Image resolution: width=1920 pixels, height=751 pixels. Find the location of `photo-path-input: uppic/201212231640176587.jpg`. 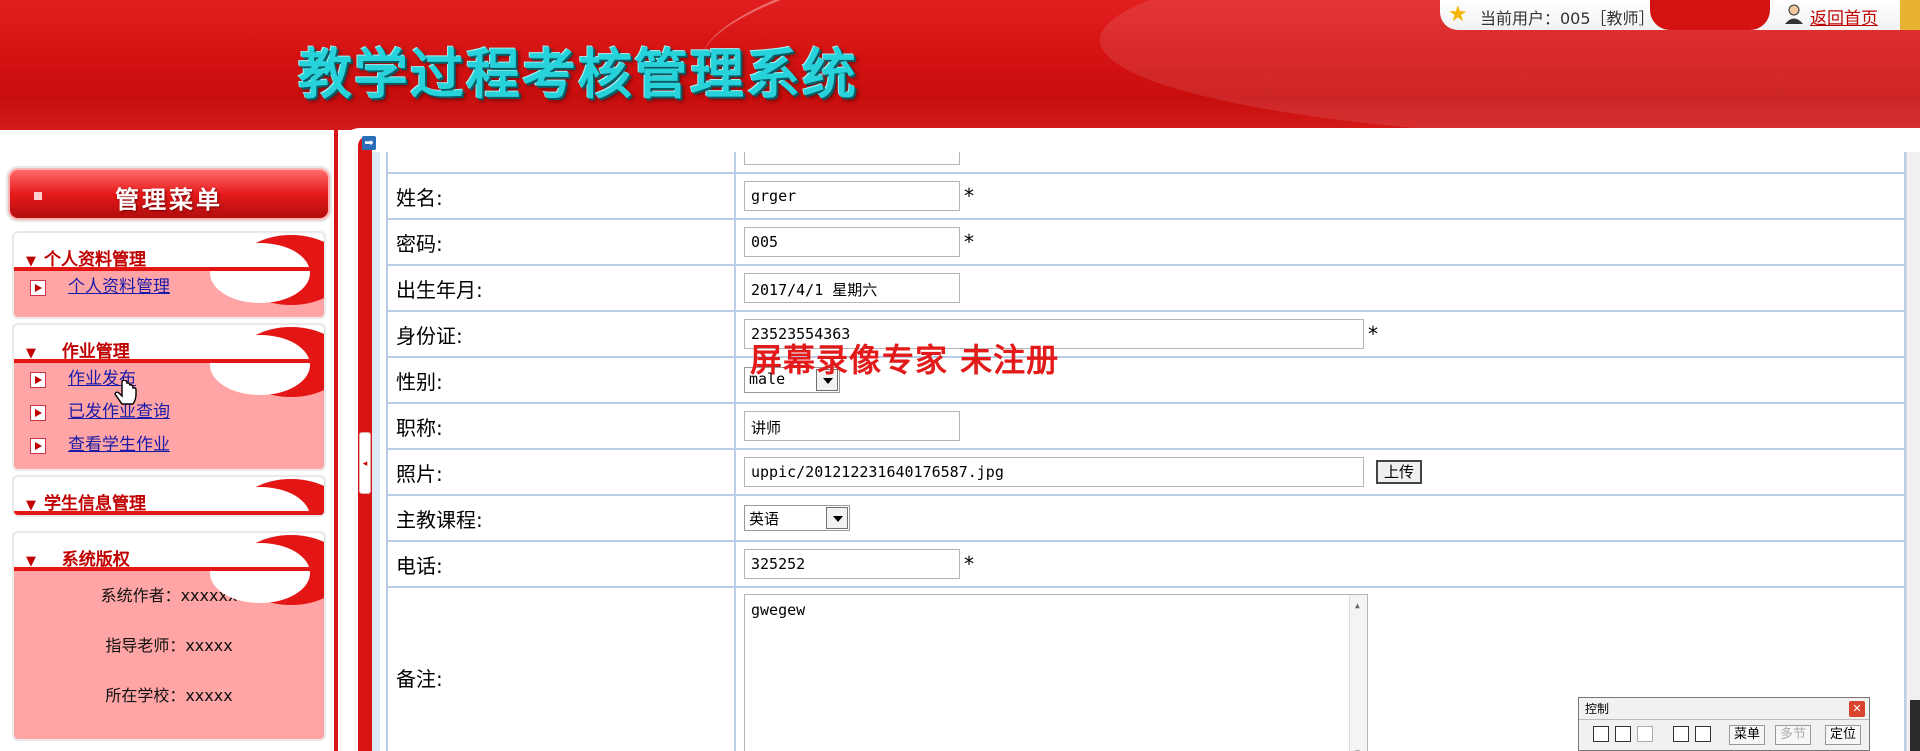

photo-path-input: uppic/201212231640176587.jpg is located at coordinates (1054, 472).